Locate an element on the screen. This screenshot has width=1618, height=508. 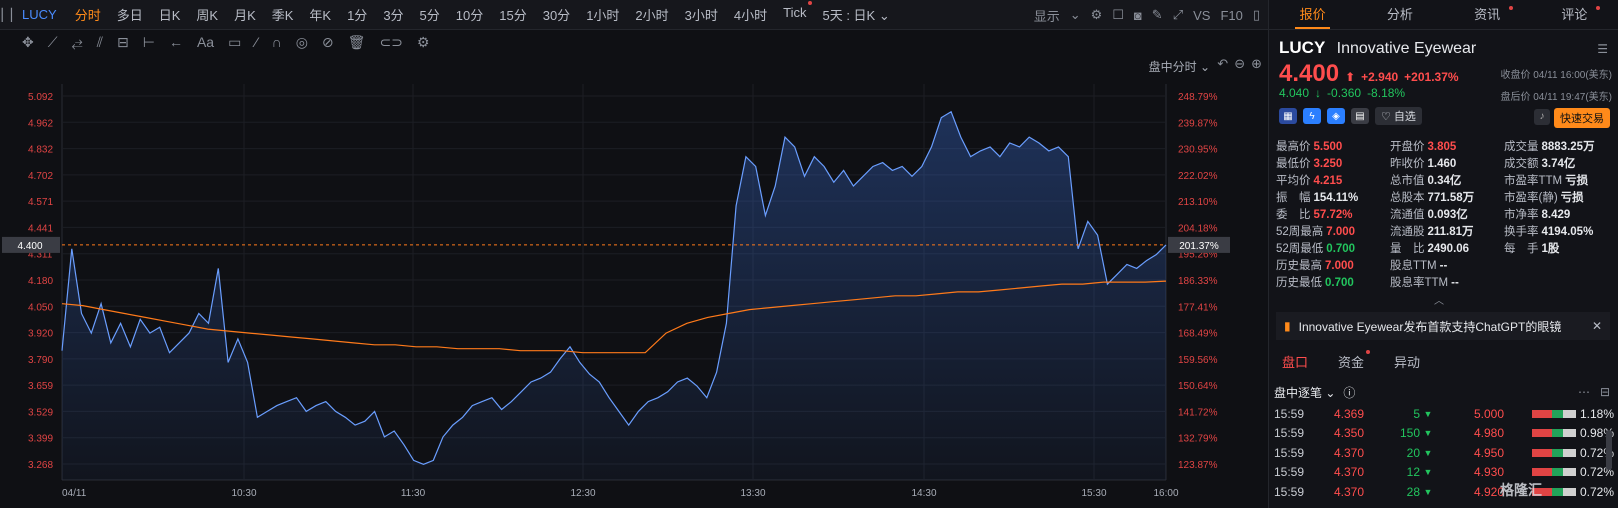
ray-tool-icon: ⥄ is located at coordinates (77, 42).